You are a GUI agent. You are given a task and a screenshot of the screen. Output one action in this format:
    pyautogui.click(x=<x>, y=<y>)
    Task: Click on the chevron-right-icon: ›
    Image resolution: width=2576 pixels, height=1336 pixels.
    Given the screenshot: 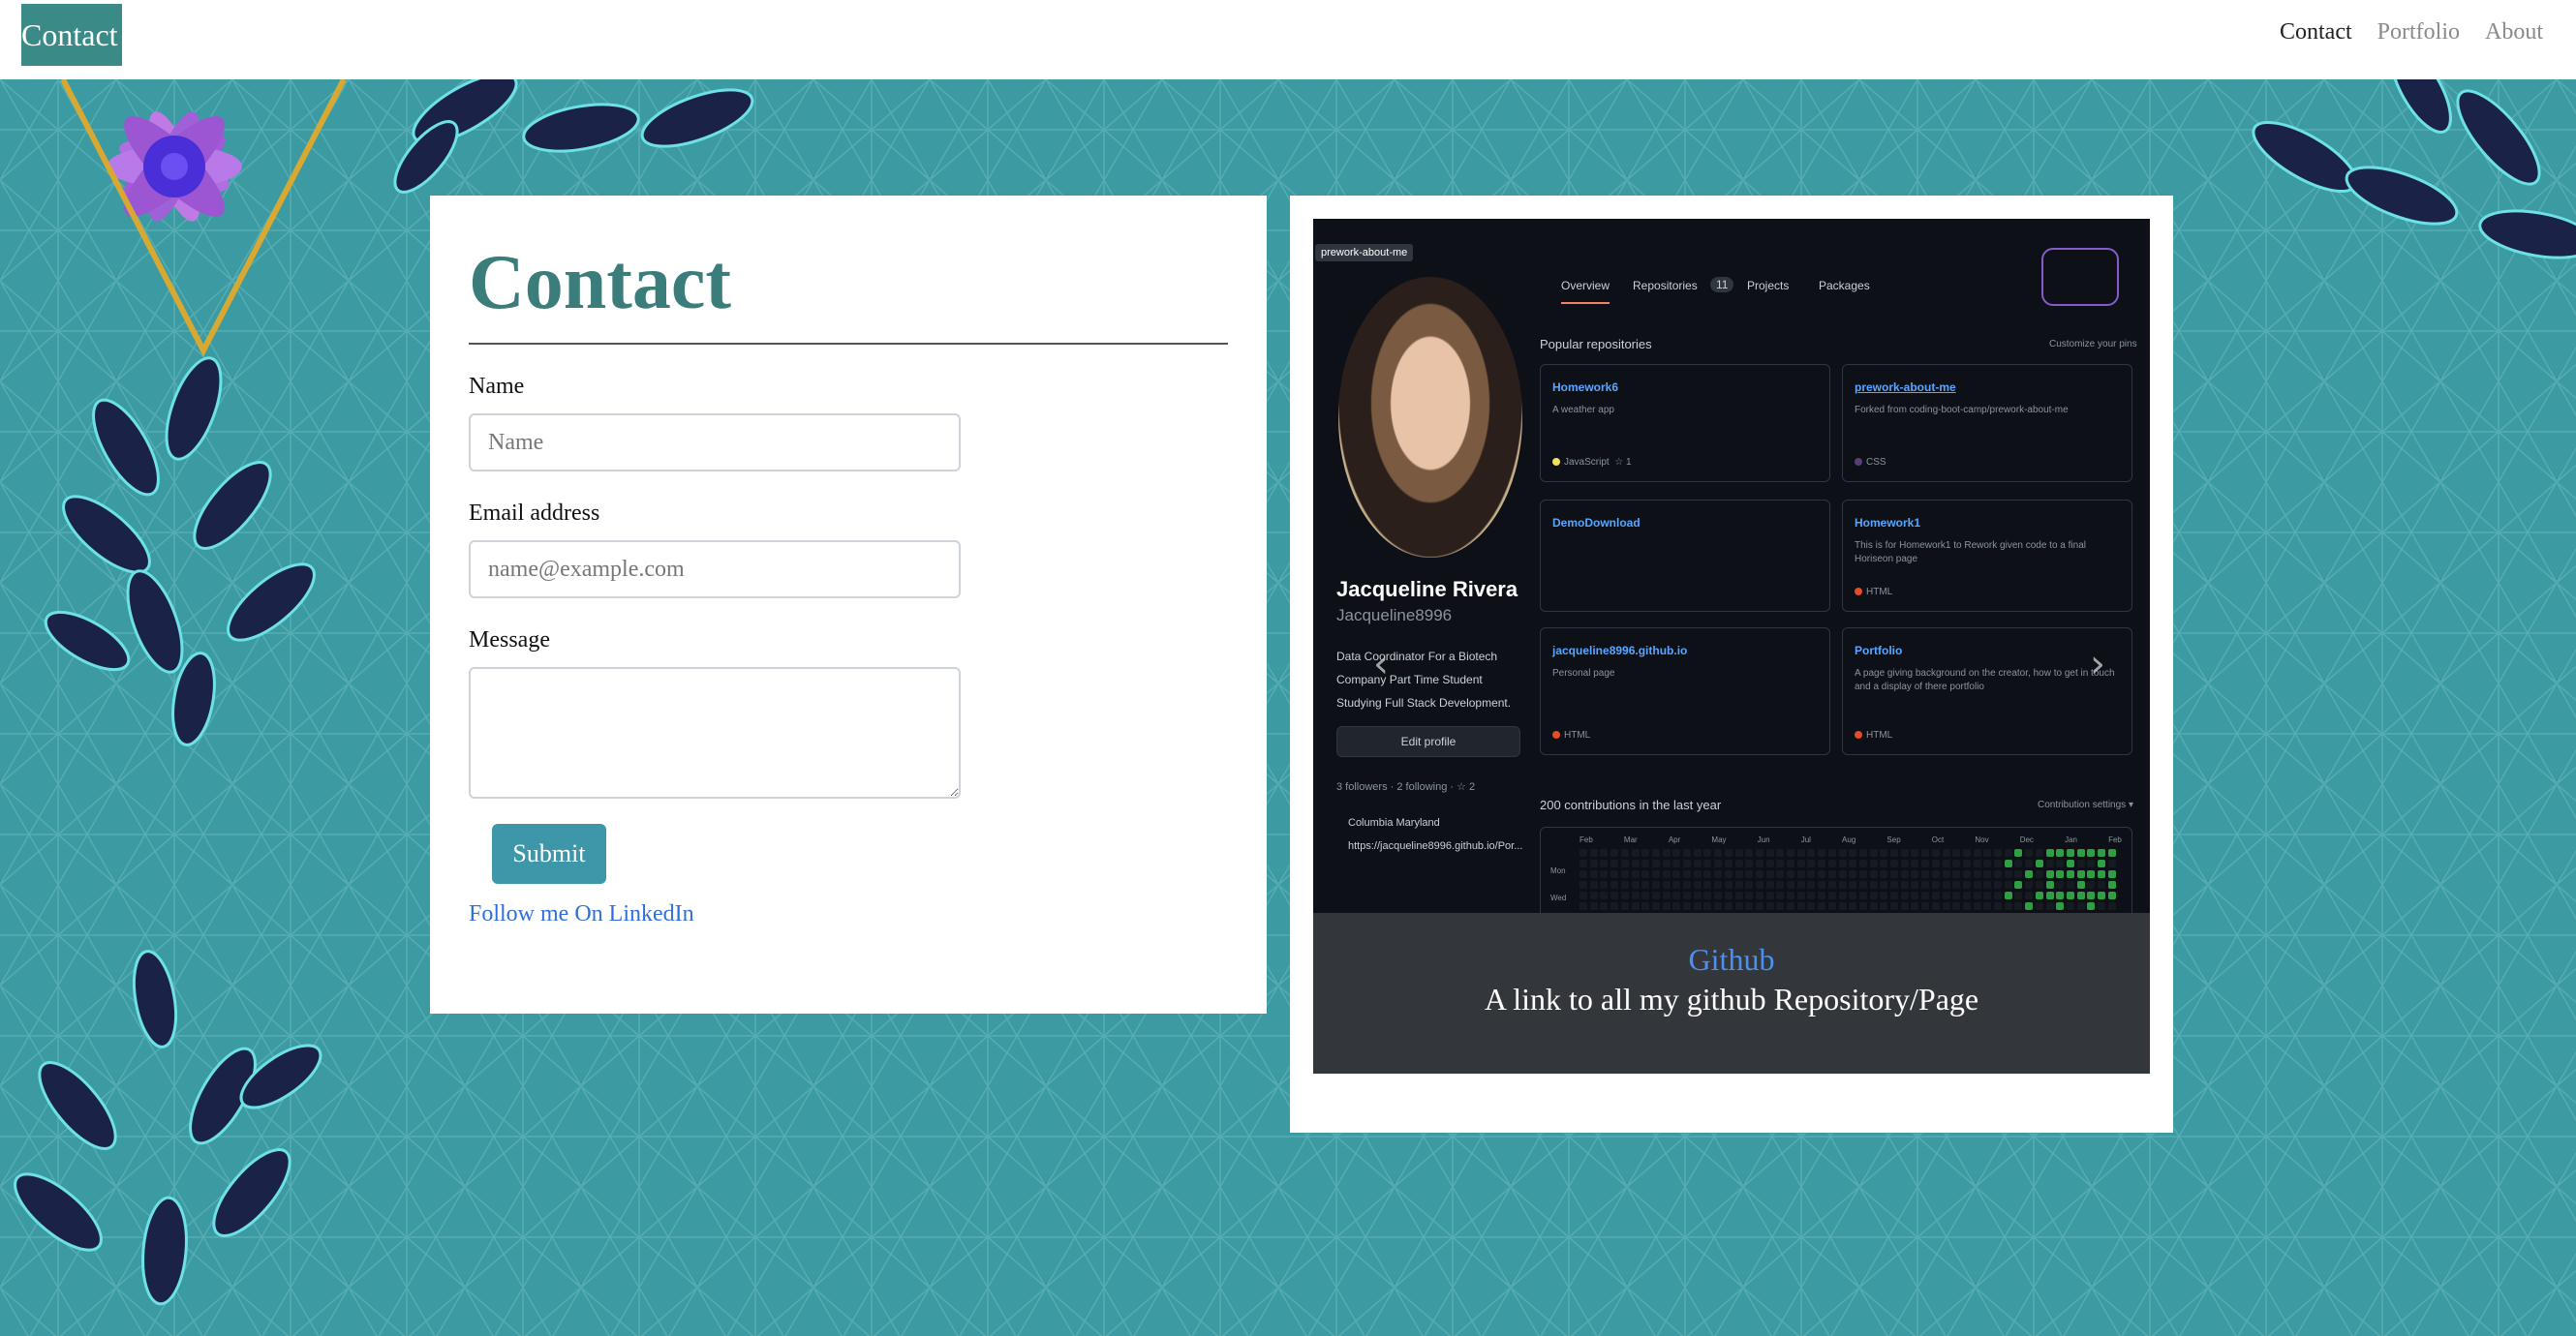 What is the action you would take?
    pyautogui.click(x=2097, y=664)
    